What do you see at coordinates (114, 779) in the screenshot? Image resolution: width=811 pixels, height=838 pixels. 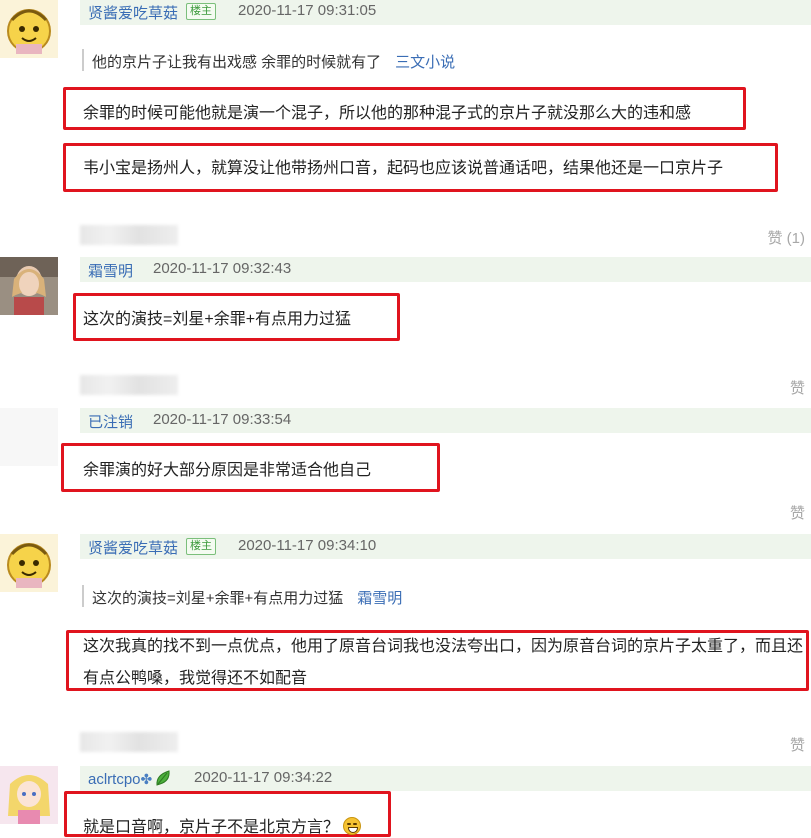 I see `username-text: aclrtcpo` at bounding box center [114, 779].